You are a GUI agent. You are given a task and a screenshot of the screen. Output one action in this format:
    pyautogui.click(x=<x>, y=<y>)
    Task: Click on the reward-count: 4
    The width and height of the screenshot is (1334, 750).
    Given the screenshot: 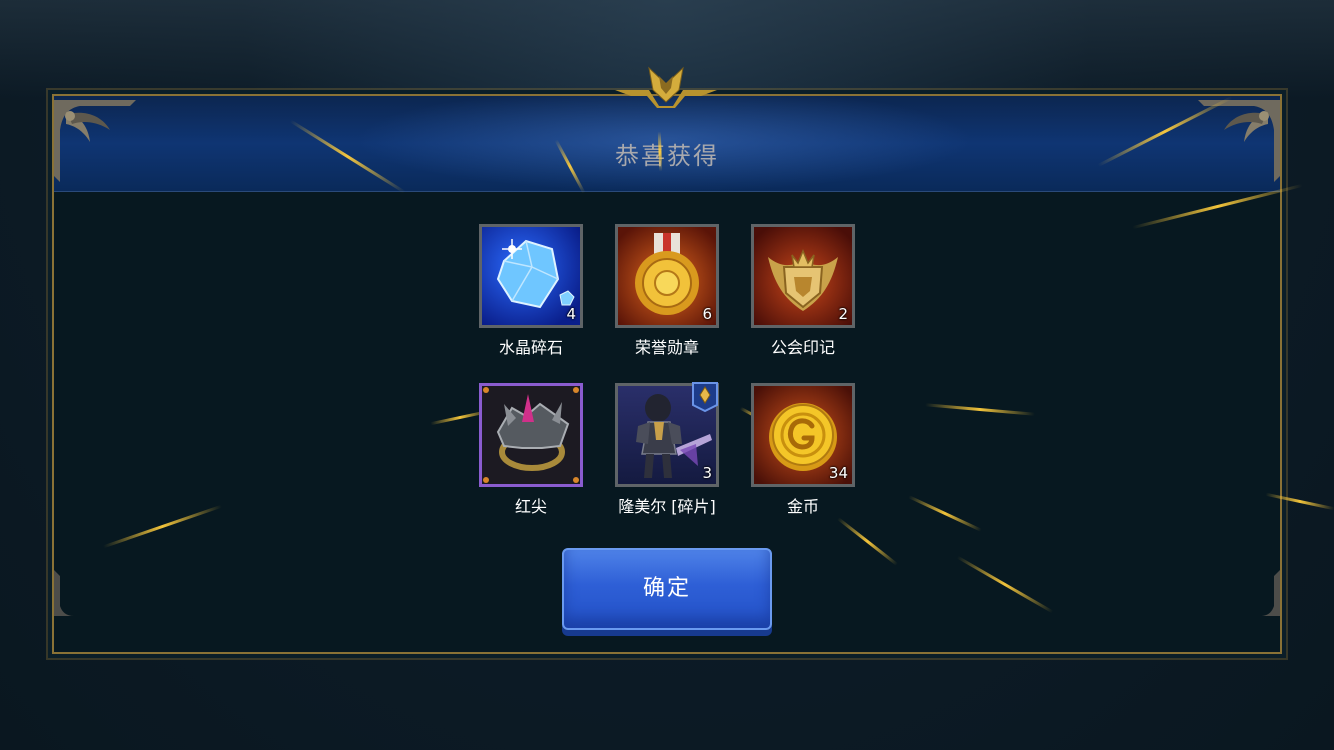 What is the action you would take?
    pyautogui.click(x=571, y=314)
    